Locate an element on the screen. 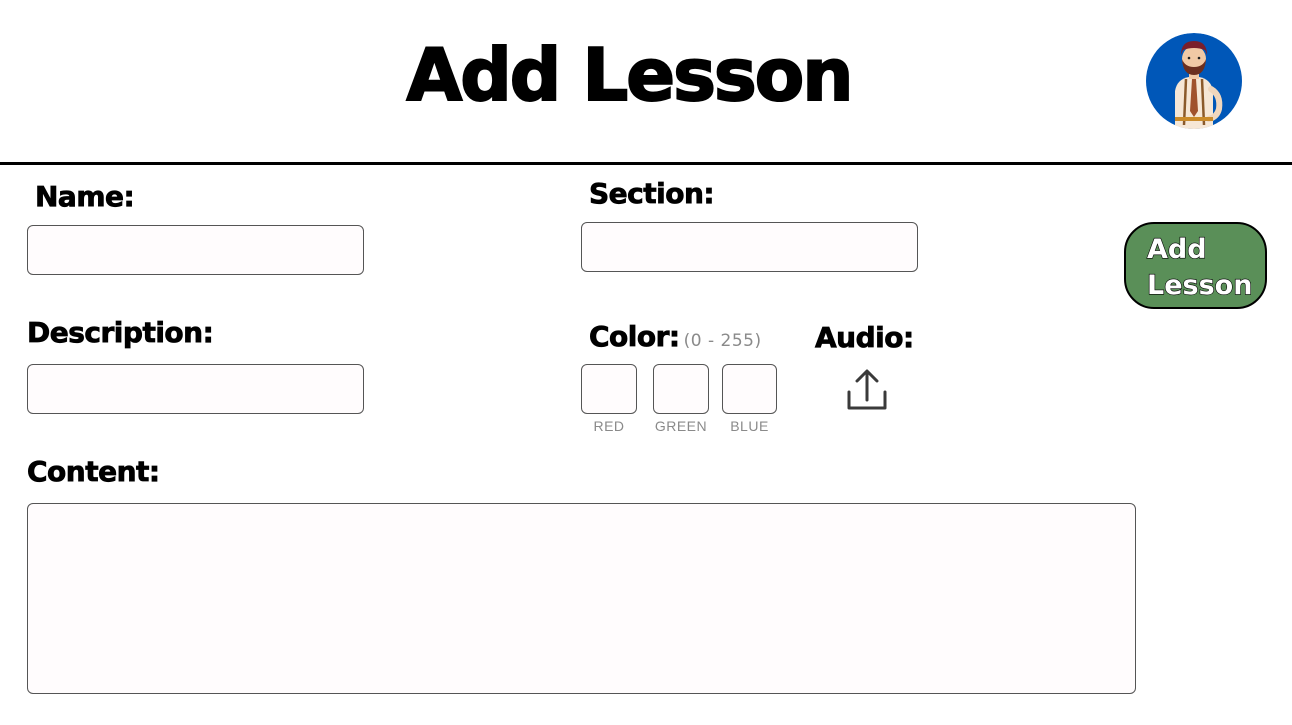  blue-caption: BLUE is located at coordinates (749, 426).